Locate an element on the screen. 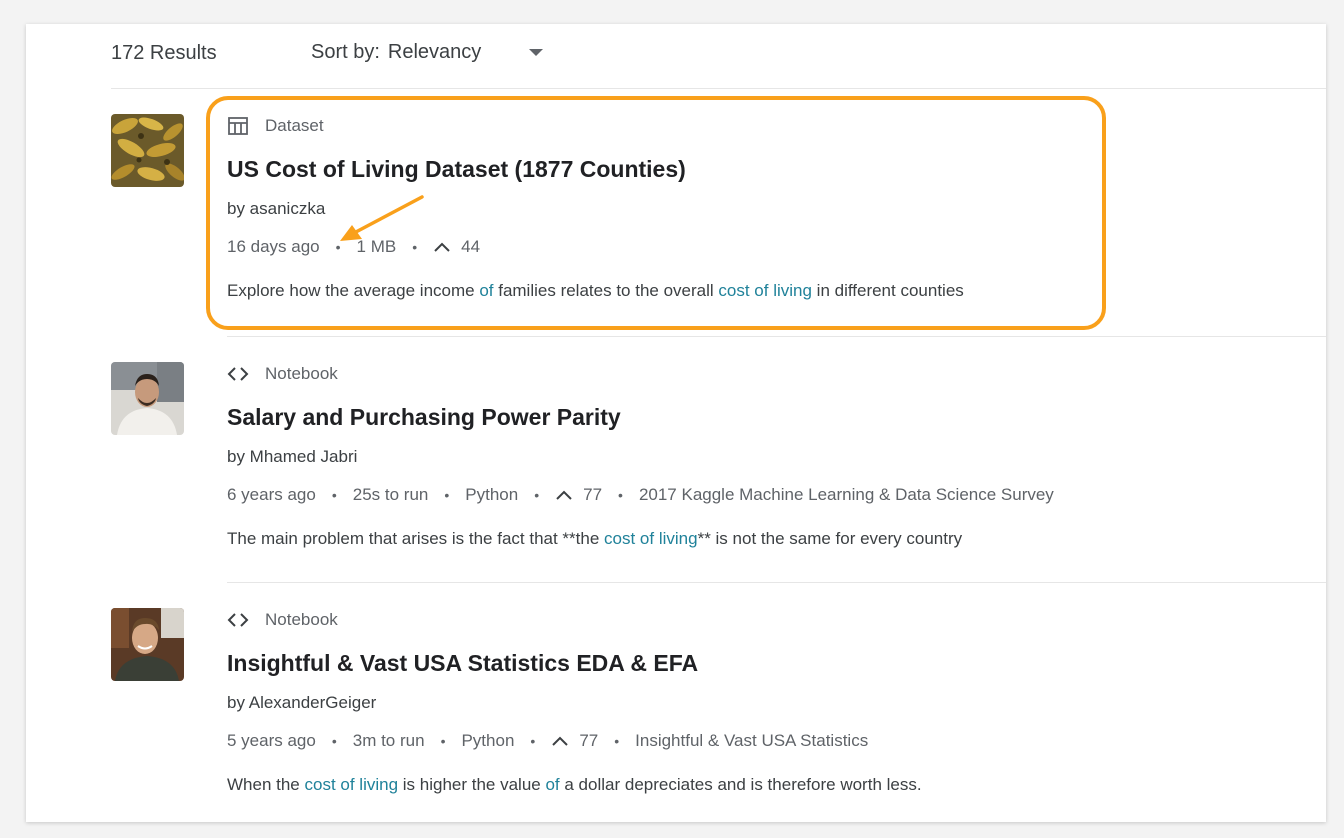  result-age: 6 years ago is located at coordinates (271, 494).